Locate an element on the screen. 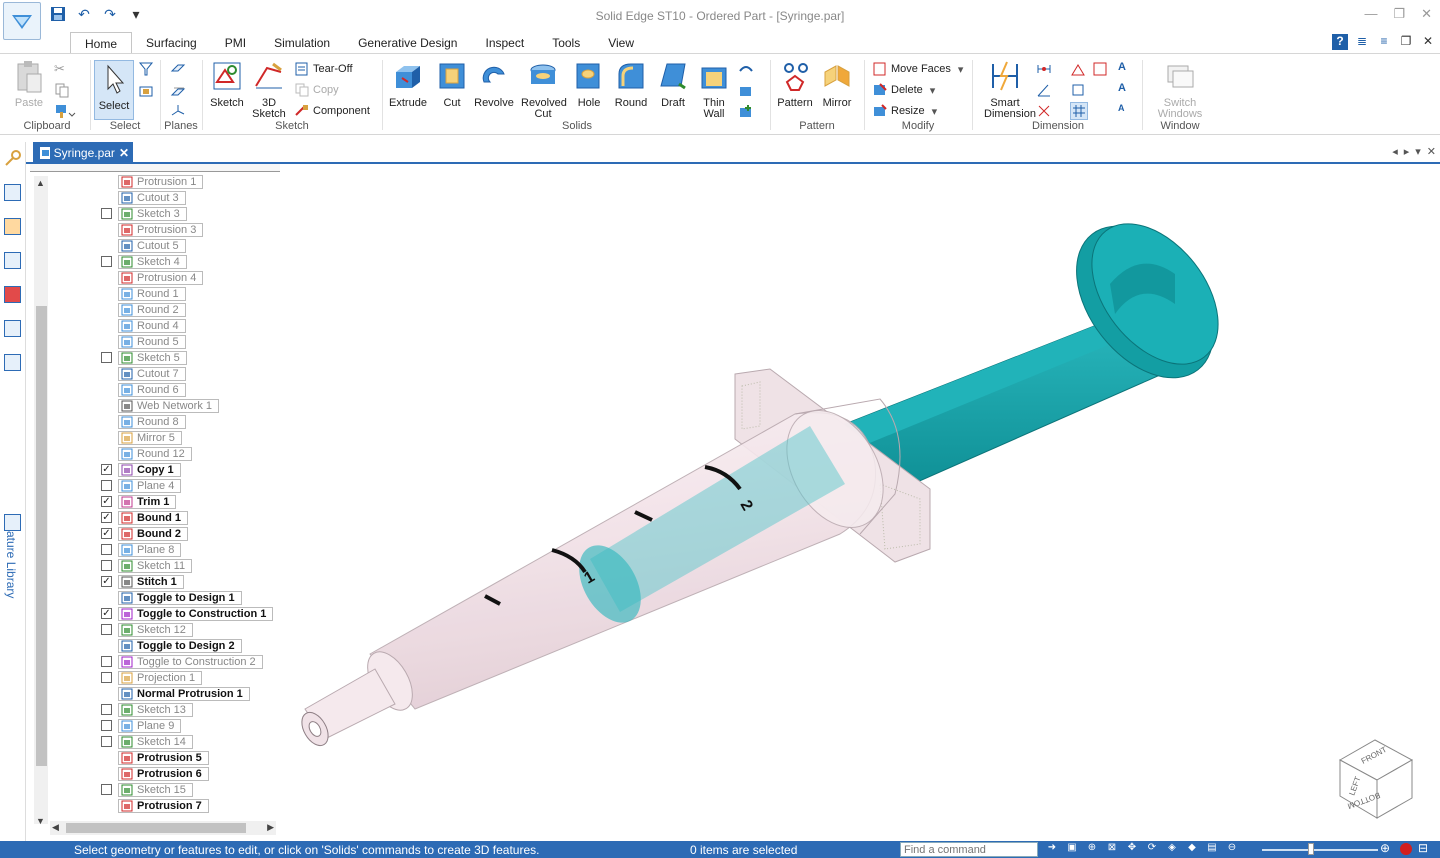  tree-row: Toggle to Design 2 is located at coordinates (155, 646).